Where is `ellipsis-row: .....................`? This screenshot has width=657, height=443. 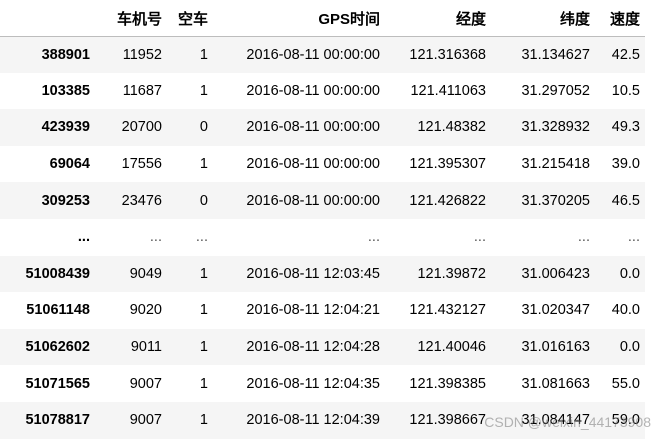 ellipsis-row: ..................... is located at coordinates (322, 237).